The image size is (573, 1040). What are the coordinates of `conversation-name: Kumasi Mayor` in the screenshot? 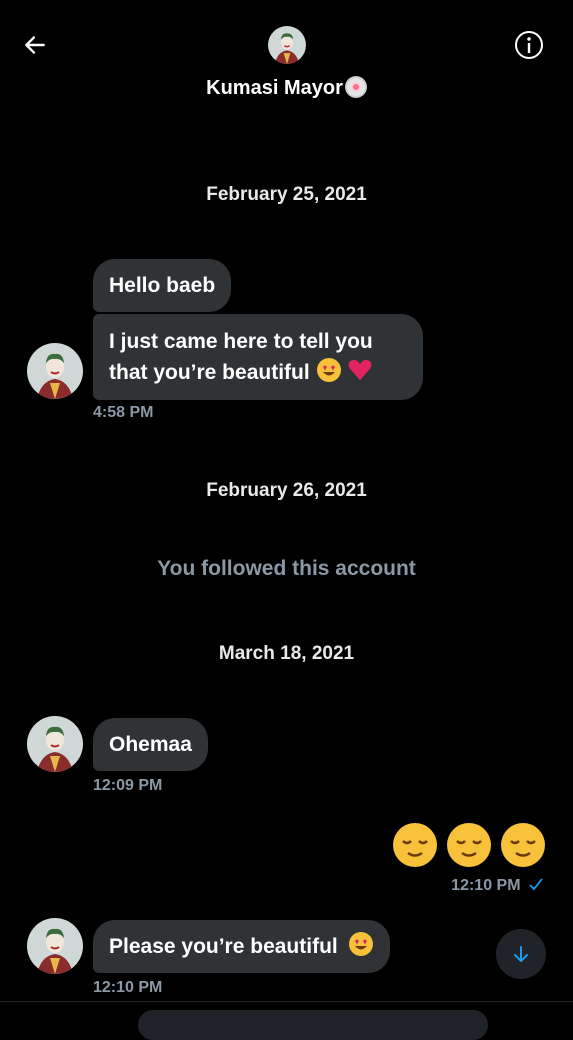 It's located at (274, 88).